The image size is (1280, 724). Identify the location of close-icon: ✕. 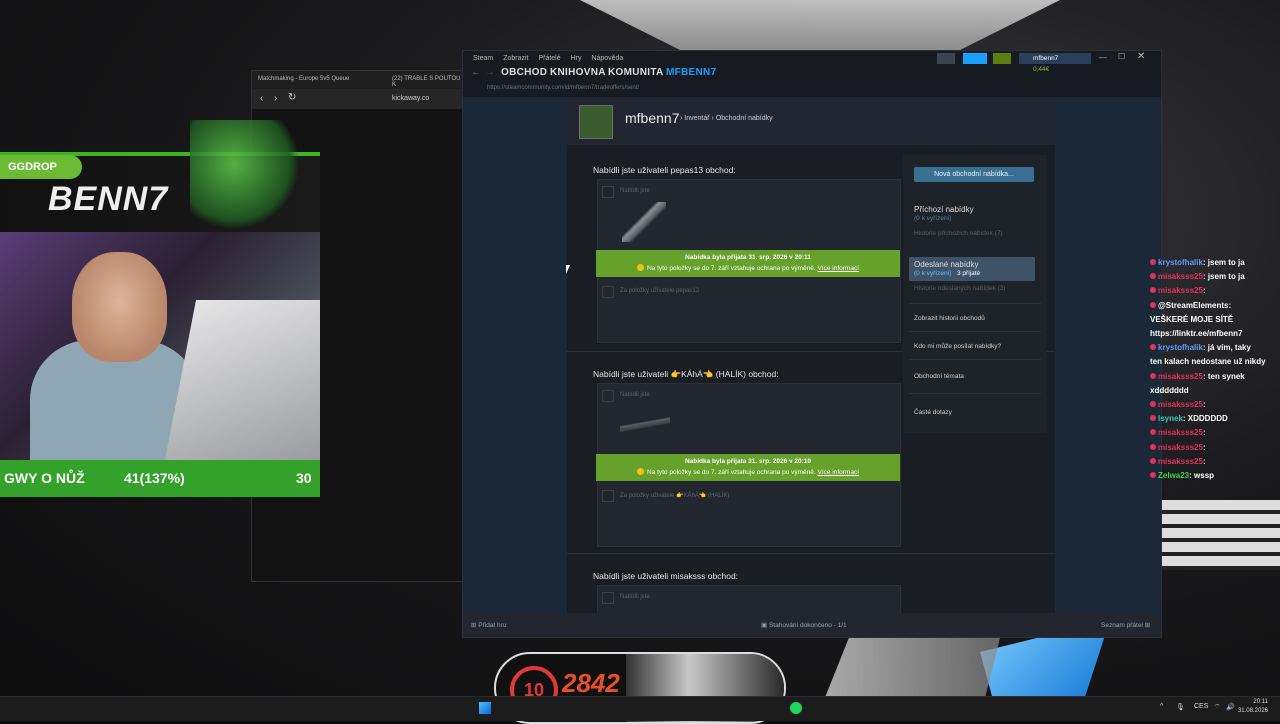
(1141, 56).